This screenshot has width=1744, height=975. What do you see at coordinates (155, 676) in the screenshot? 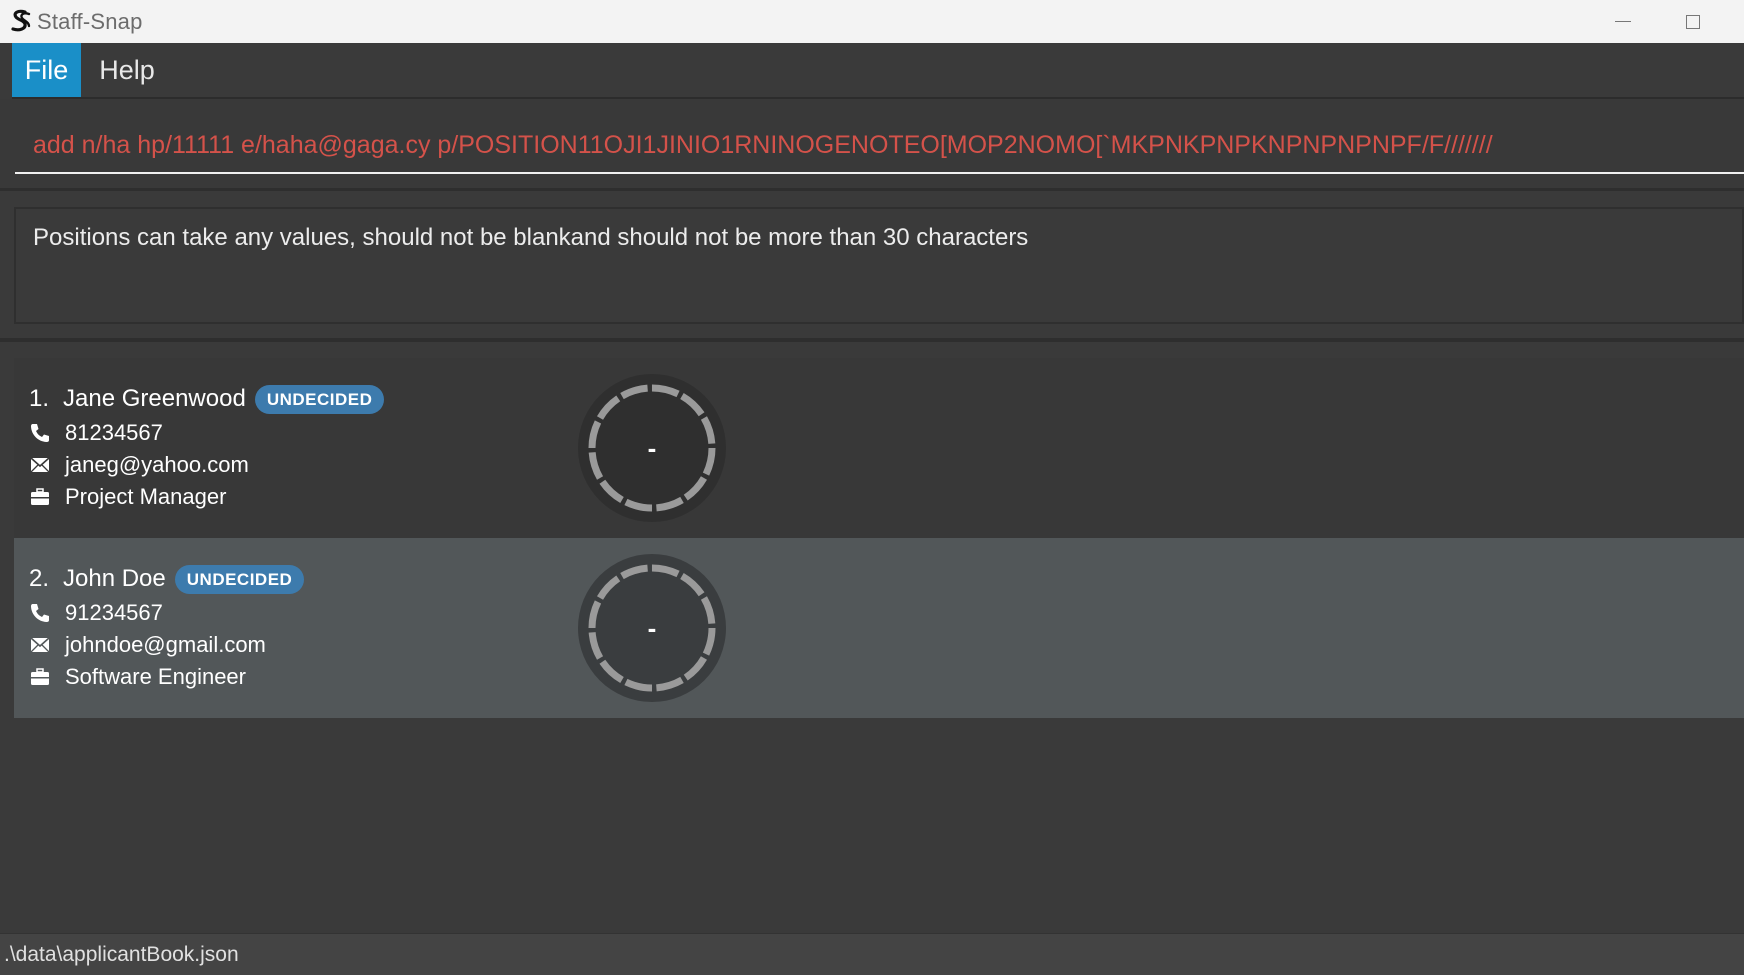
I see `applicant-position: Software Engineer` at bounding box center [155, 676].